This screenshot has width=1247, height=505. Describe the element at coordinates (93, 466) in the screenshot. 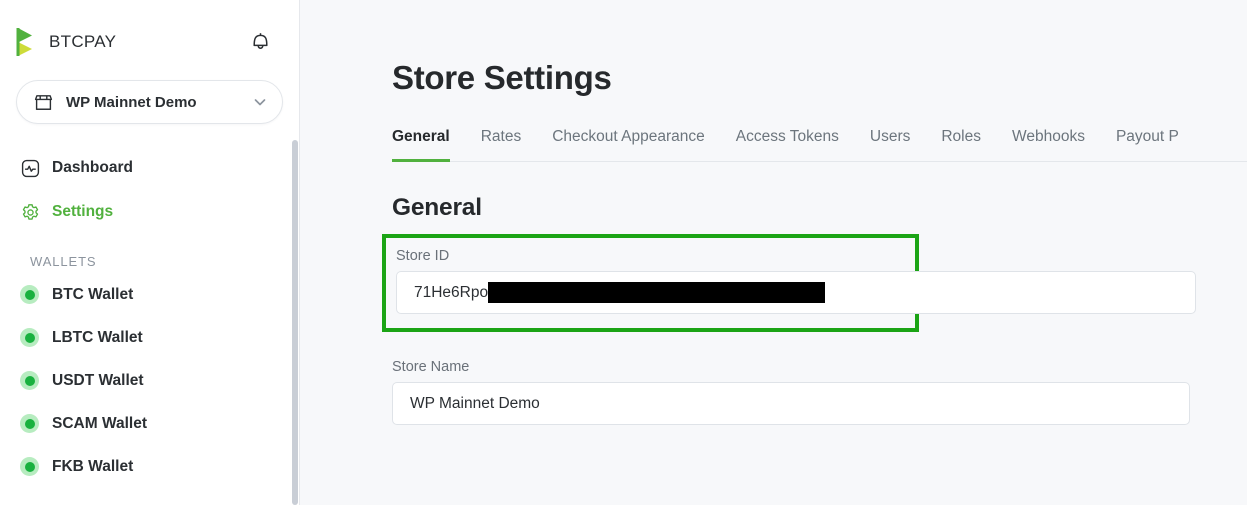

I see `sidebar-item-fkb-wallet-label: FKB Wallet` at that location.